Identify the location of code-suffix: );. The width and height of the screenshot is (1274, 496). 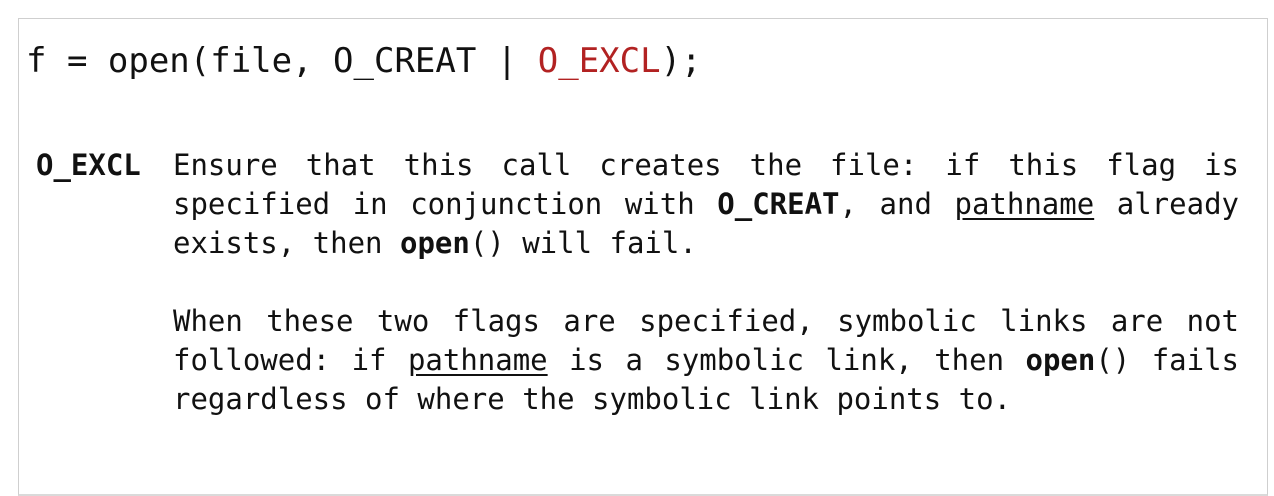
(681, 61).